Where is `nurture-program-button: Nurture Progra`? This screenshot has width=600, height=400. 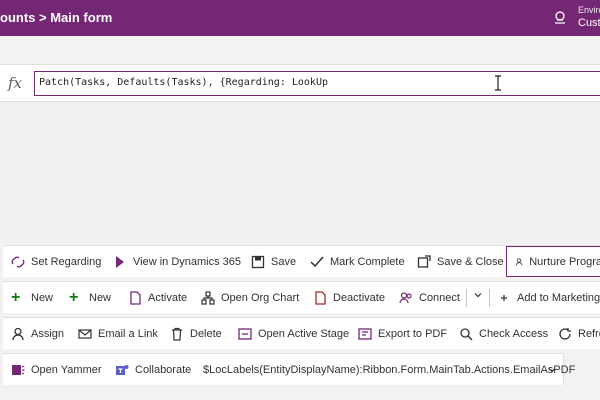 nurture-program-button: Nurture Progra is located at coordinates (553, 261).